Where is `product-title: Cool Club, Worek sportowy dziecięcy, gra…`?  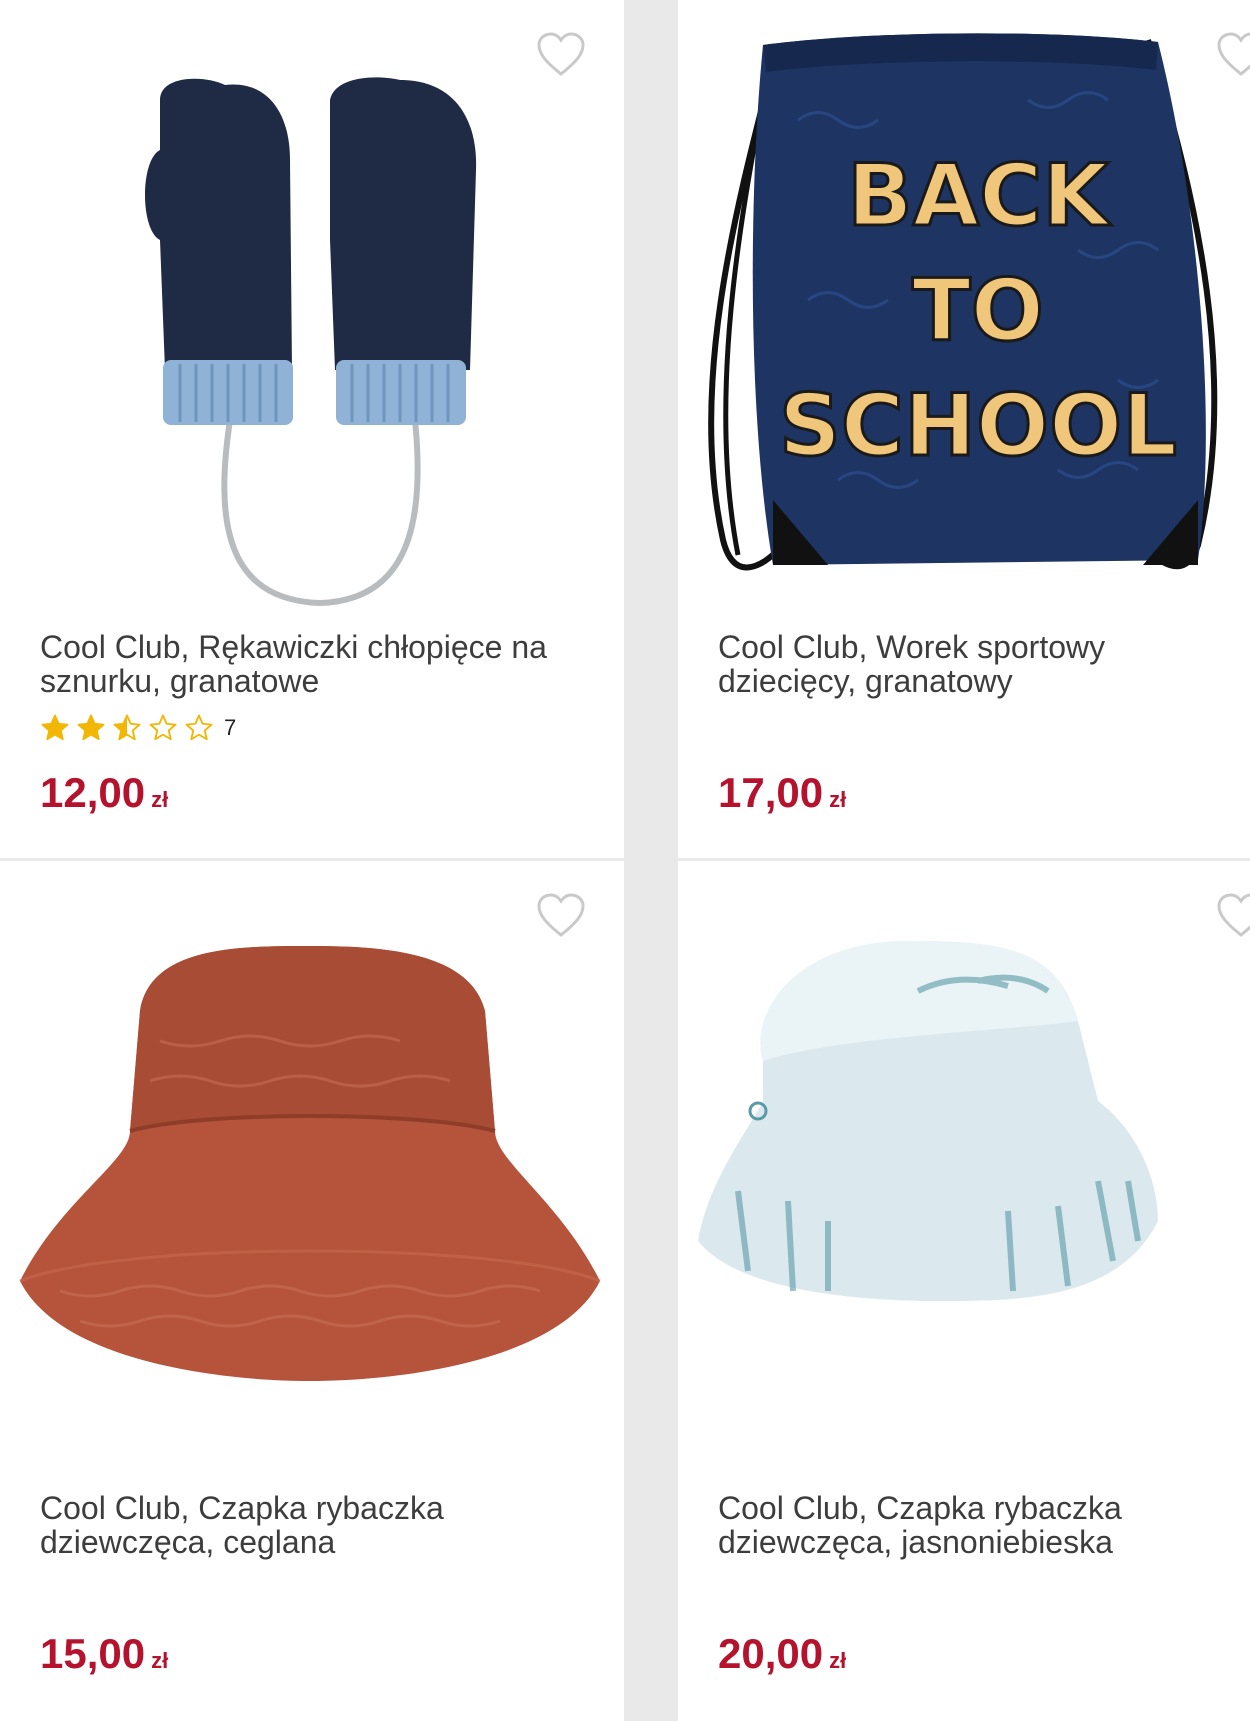
product-title: Cool Club, Worek sportowy dziecięcy, gra… is located at coordinates (978, 664).